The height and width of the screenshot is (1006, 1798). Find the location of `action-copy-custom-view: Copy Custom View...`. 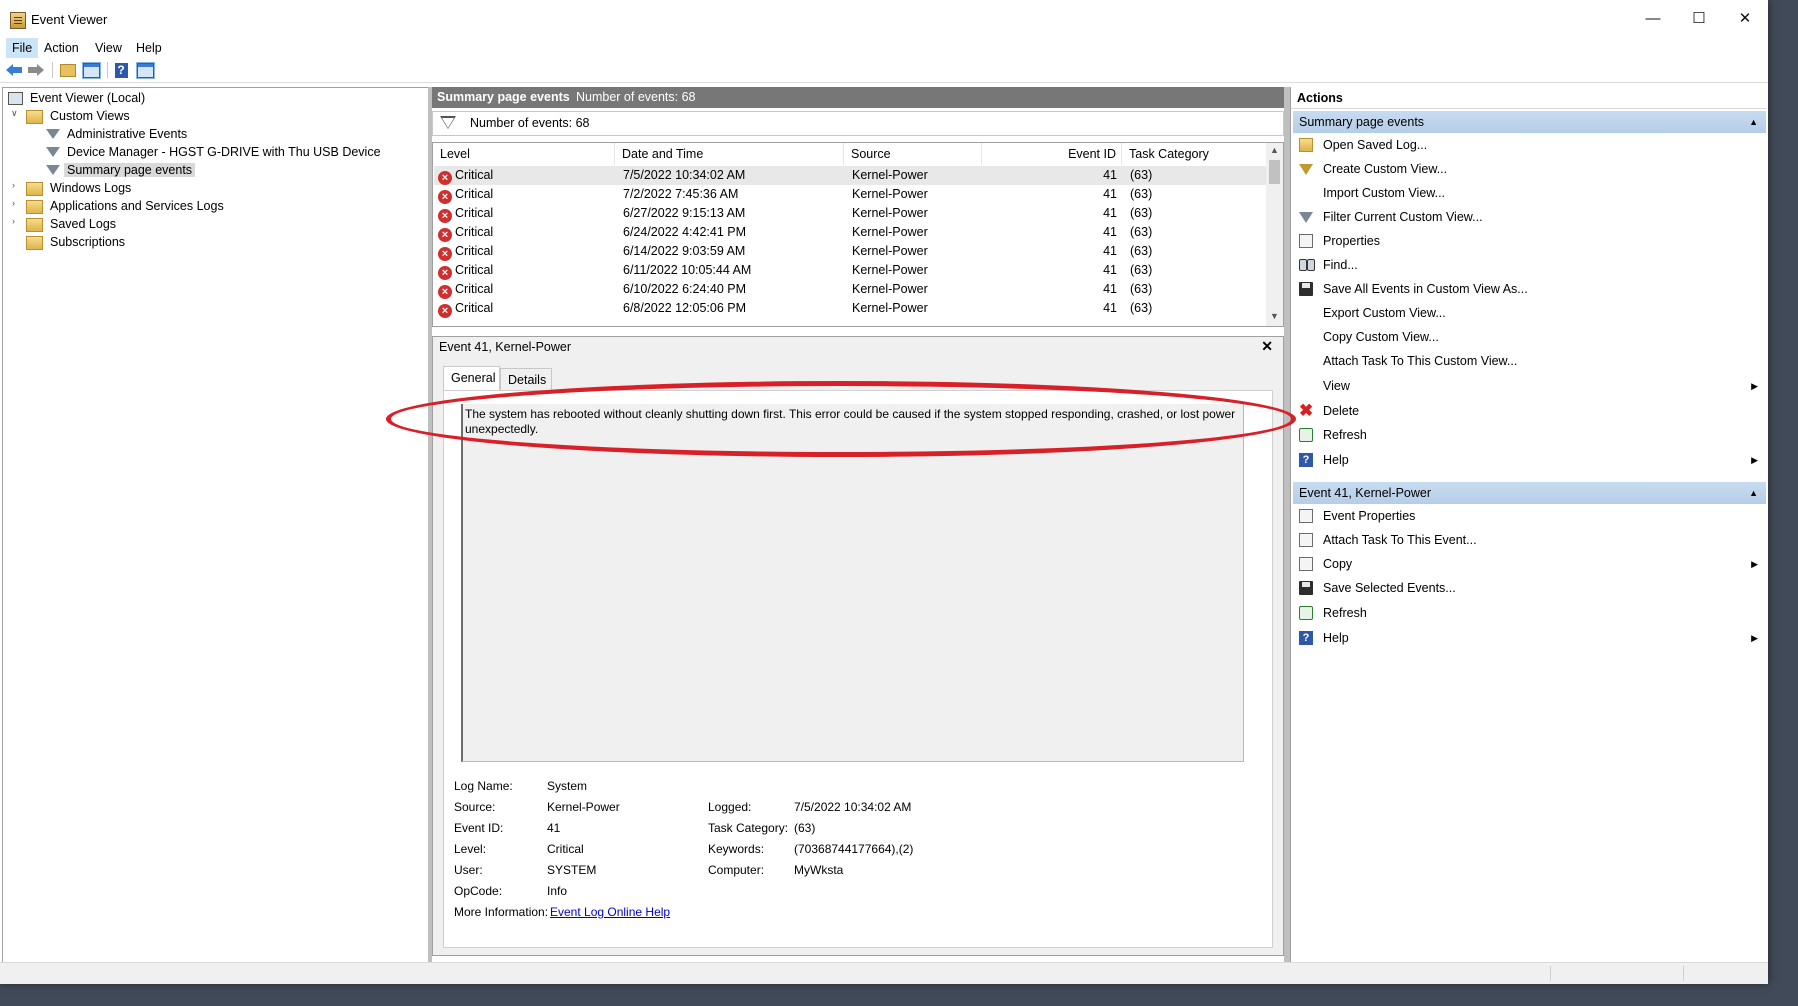

action-copy-custom-view: Copy Custom View... is located at coordinates (1531, 337).